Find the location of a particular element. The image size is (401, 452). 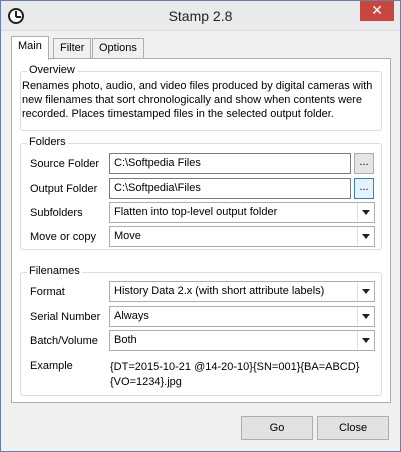

subfolders-dropdown: Flatten into top-level output folder is located at coordinates (242, 212).